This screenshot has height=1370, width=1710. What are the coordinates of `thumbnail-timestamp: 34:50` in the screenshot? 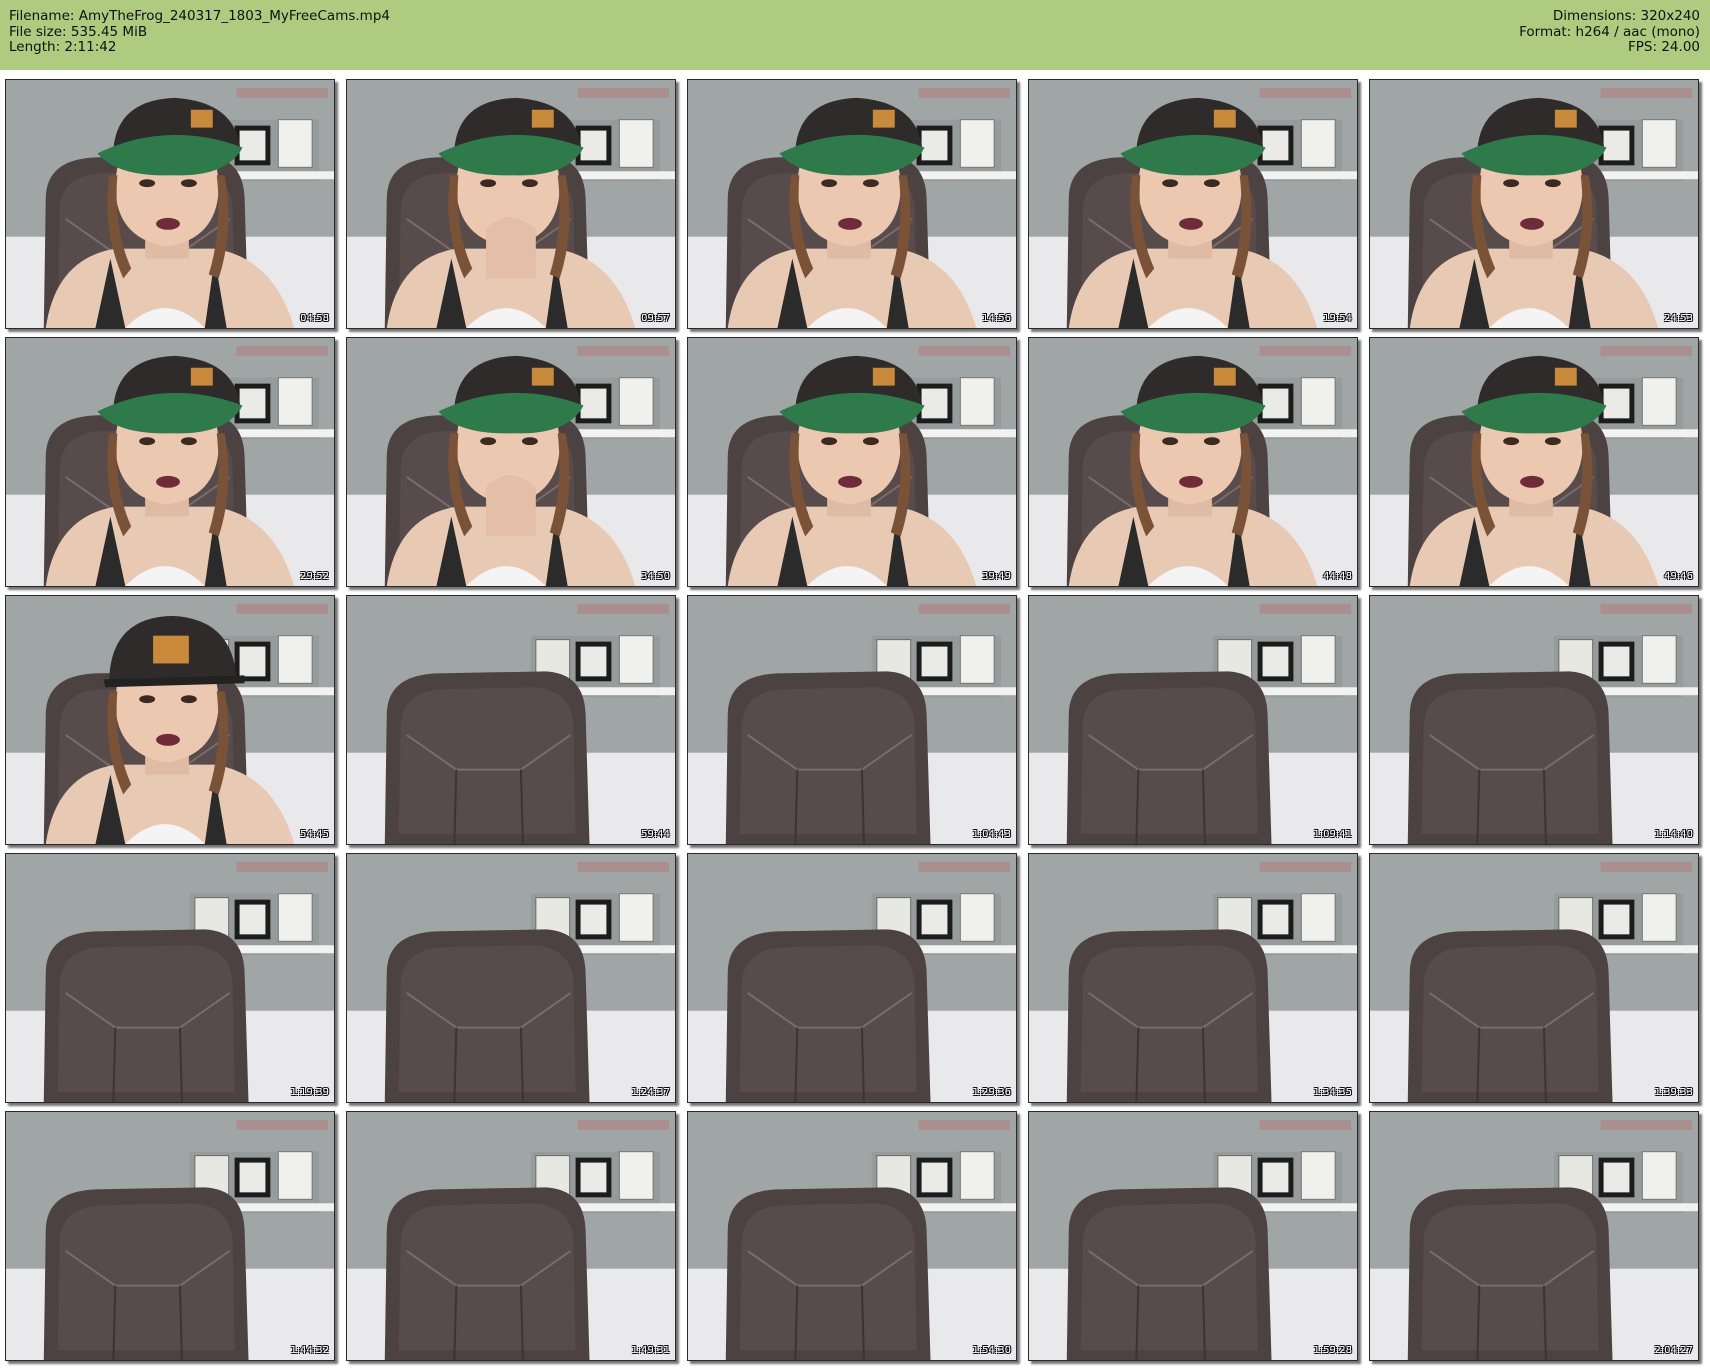 It's located at (655, 576).